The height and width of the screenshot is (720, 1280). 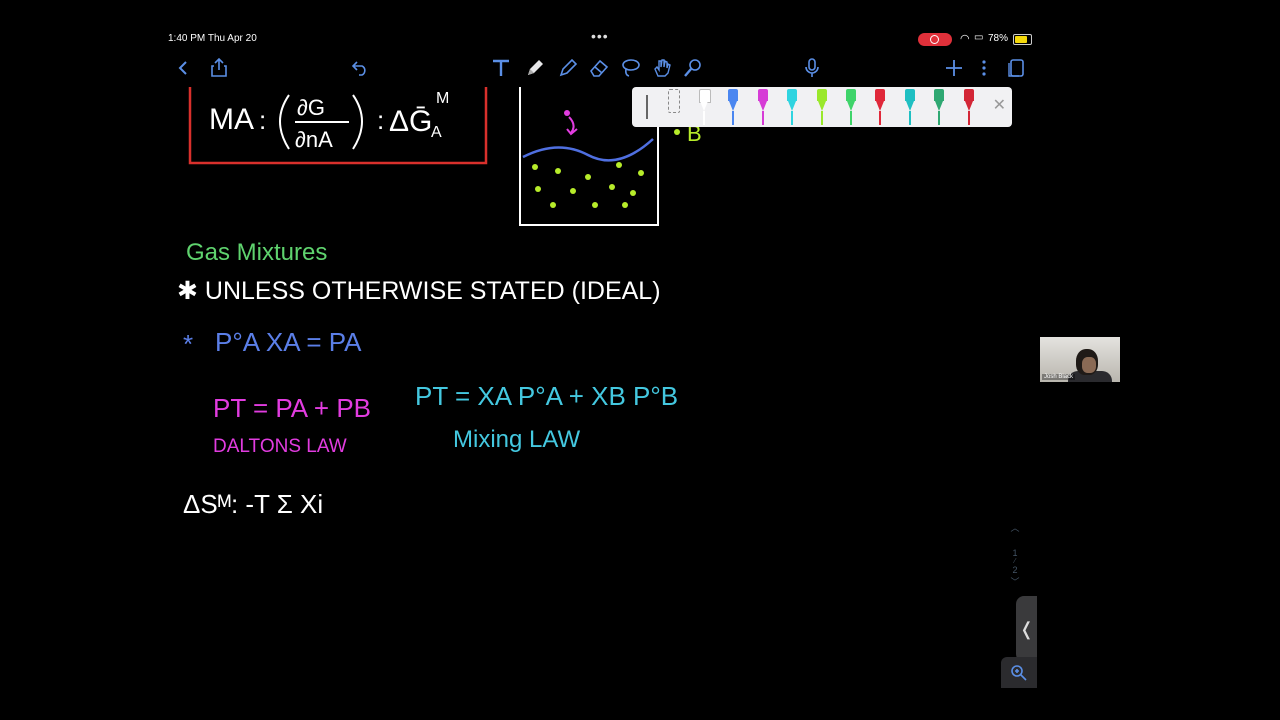 What do you see at coordinates (535, 68) in the screenshot?
I see `pen-tool-icon` at bounding box center [535, 68].